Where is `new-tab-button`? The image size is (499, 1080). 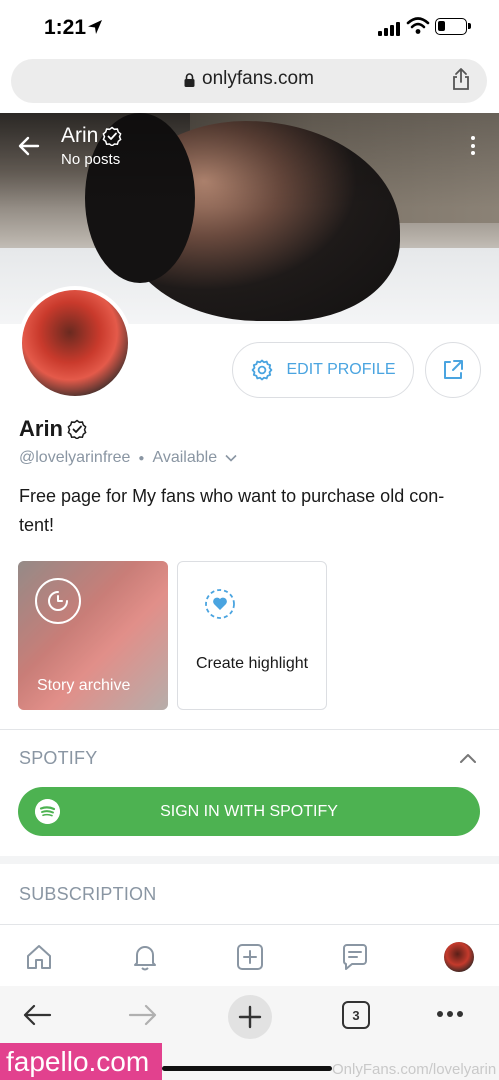
new-tab-button is located at coordinates (250, 1017).